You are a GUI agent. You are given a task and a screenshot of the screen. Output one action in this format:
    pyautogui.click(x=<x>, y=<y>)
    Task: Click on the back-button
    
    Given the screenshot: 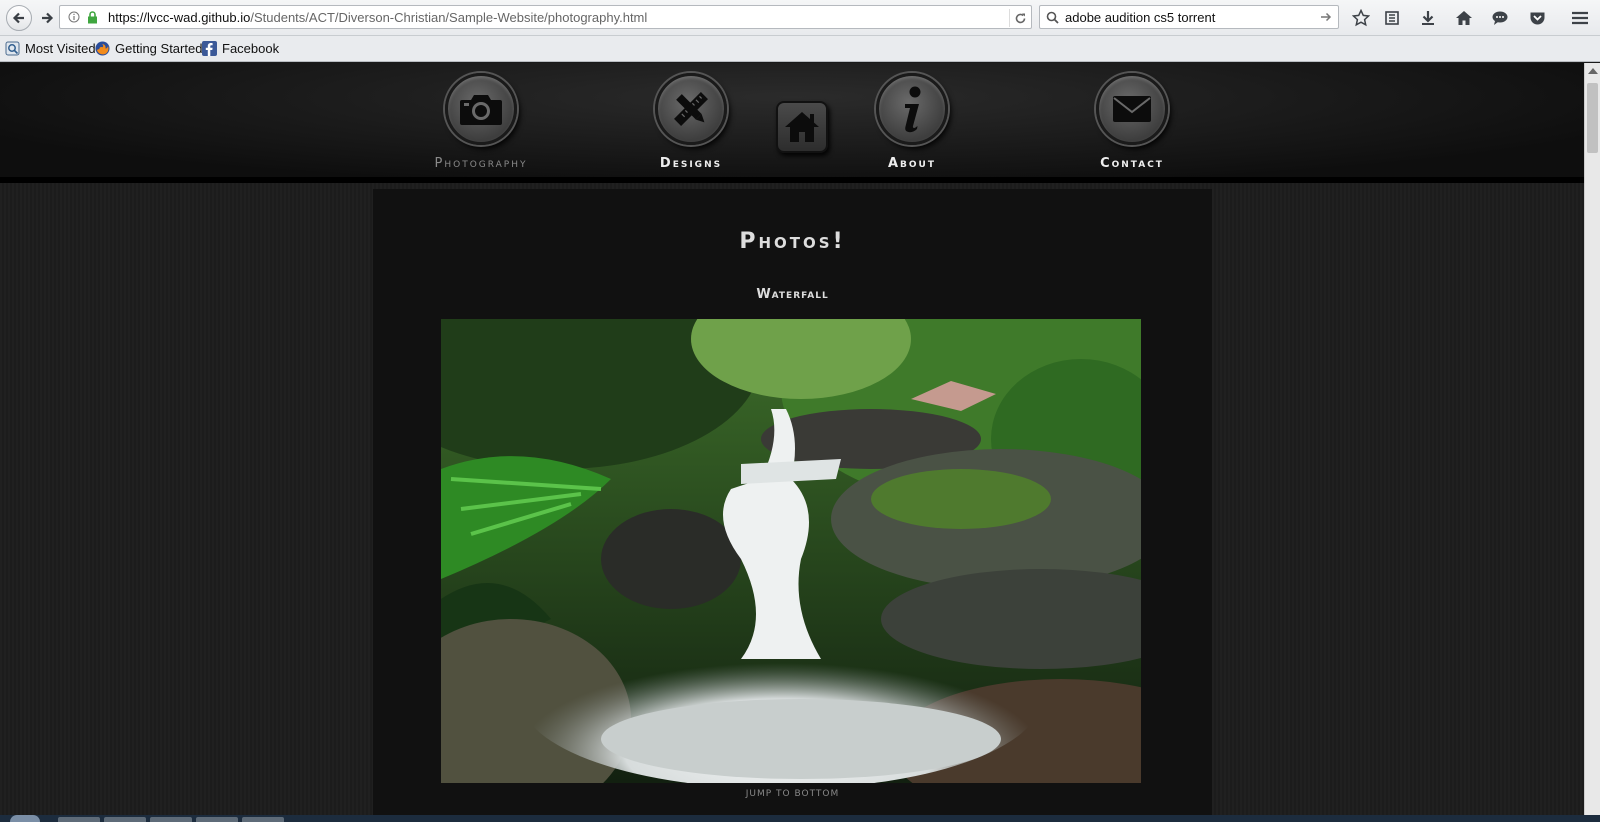 What is the action you would take?
    pyautogui.click(x=19, y=18)
    